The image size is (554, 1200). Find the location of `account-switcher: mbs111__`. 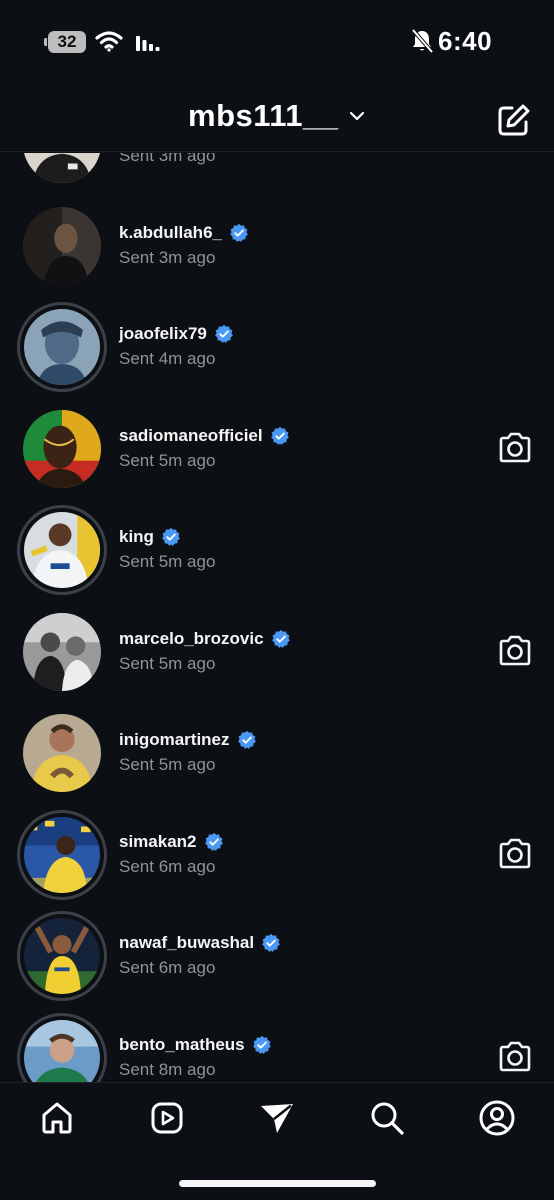

account-switcher: mbs111__ is located at coordinates (276, 116).